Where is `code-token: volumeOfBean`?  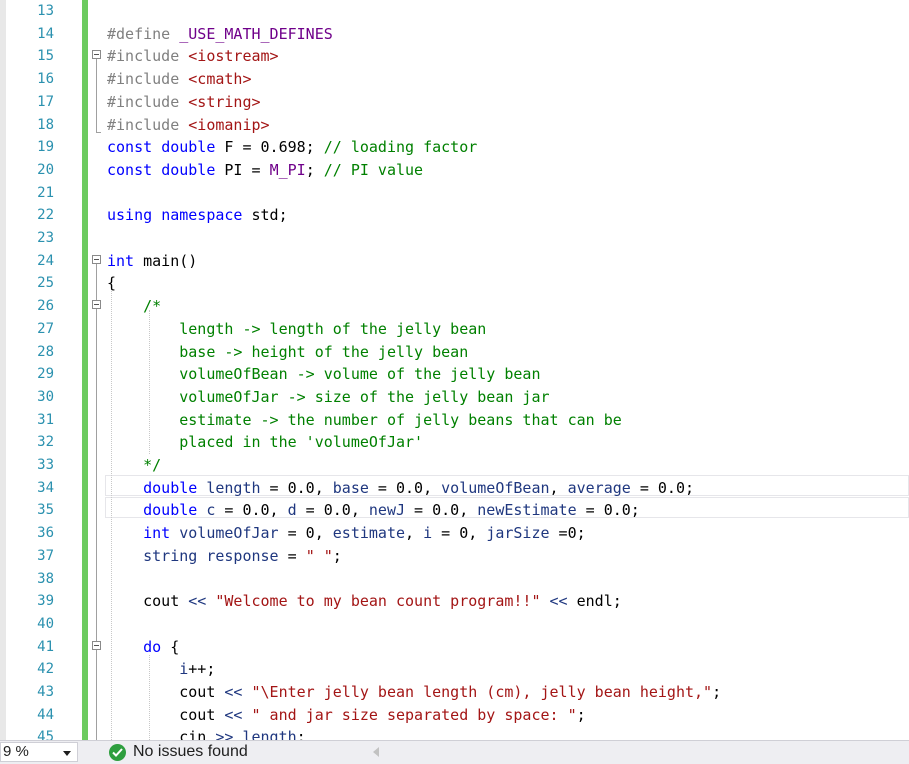
code-token: volumeOfBean is located at coordinates (495, 487).